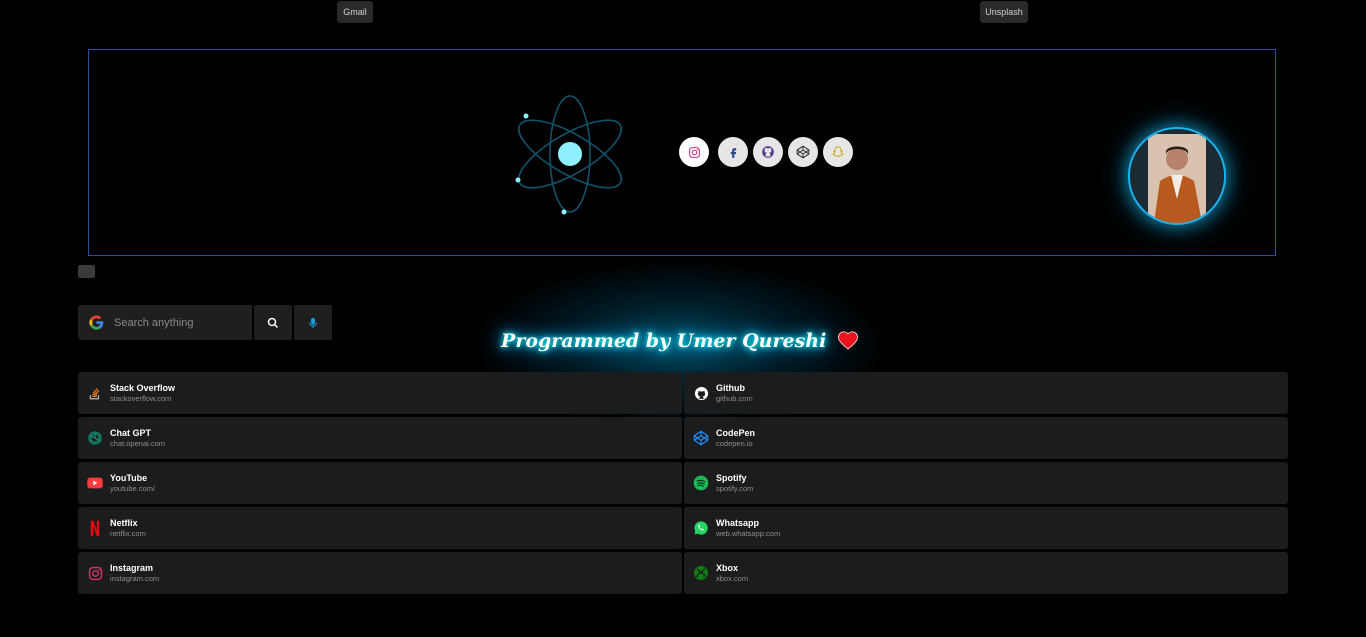 This screenshot has width=1366, height=637. Describe the element at coordinates (1004, 12) in the screenshot. I see `unsplash-link: Unsplash` at that location.